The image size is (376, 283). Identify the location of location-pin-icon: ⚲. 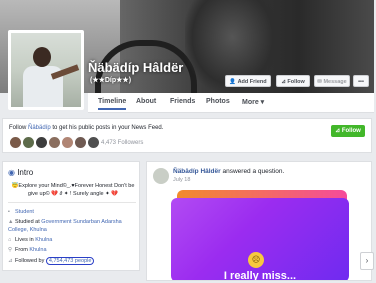
(10, 250).